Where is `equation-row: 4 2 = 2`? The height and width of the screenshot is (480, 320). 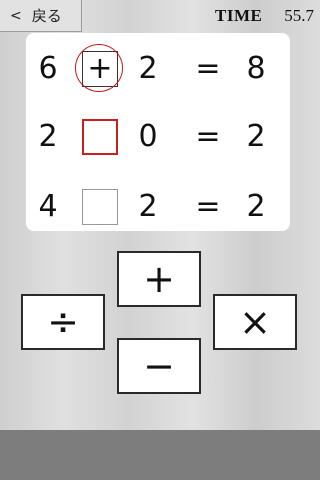 equation-row: 4 2 = 2 is located at coordinates (158, 207).